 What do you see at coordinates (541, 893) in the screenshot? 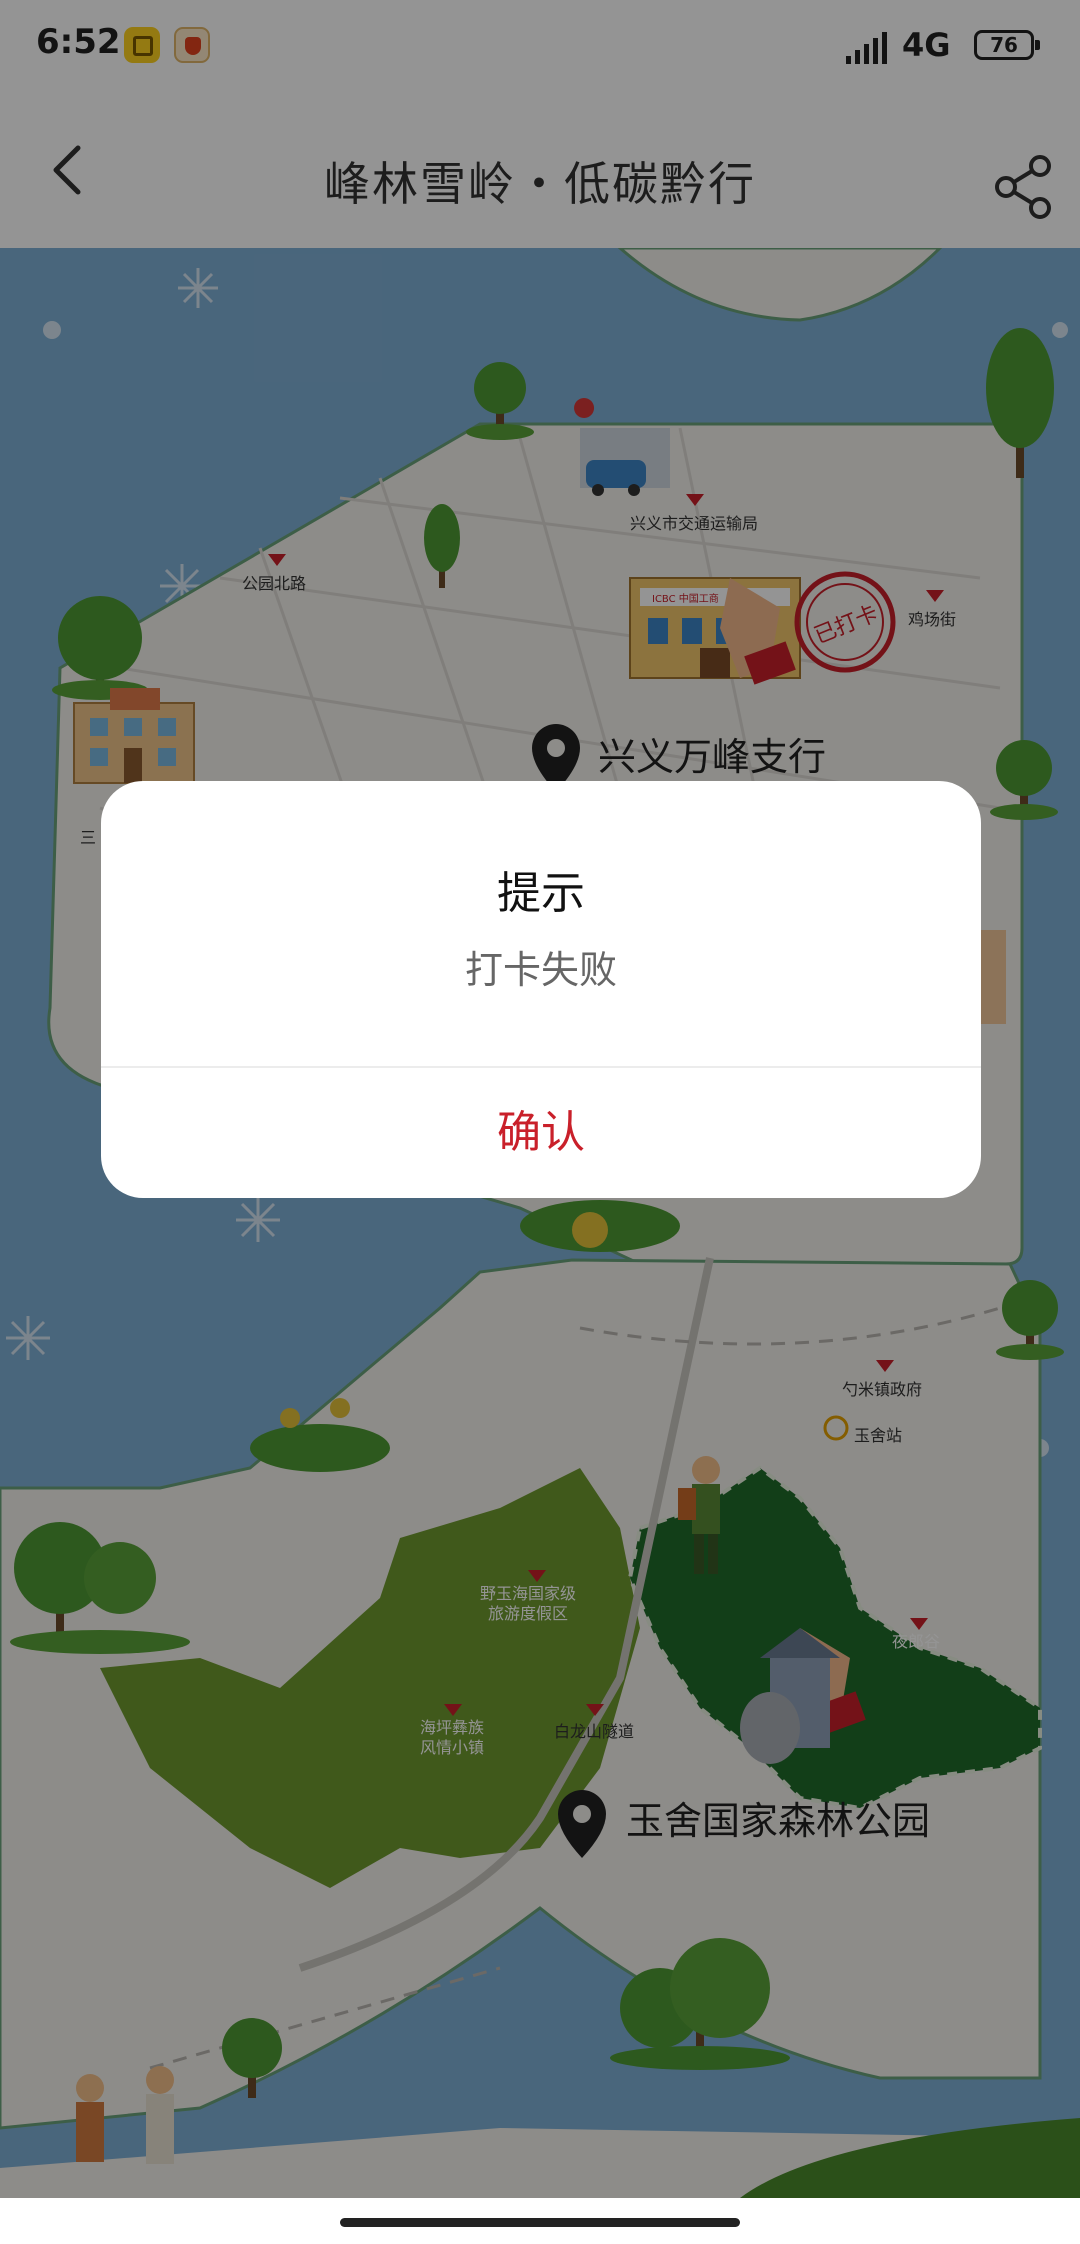
I see `dialog-title: 提示` at bounding box center [541, 893].